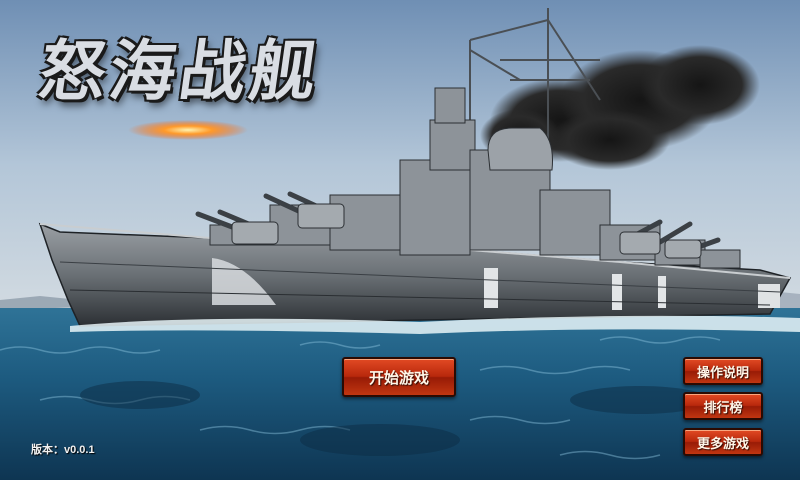 The image size is (800, 480). I want to click on more-games-button: 更多游戏, so click(723, 442).